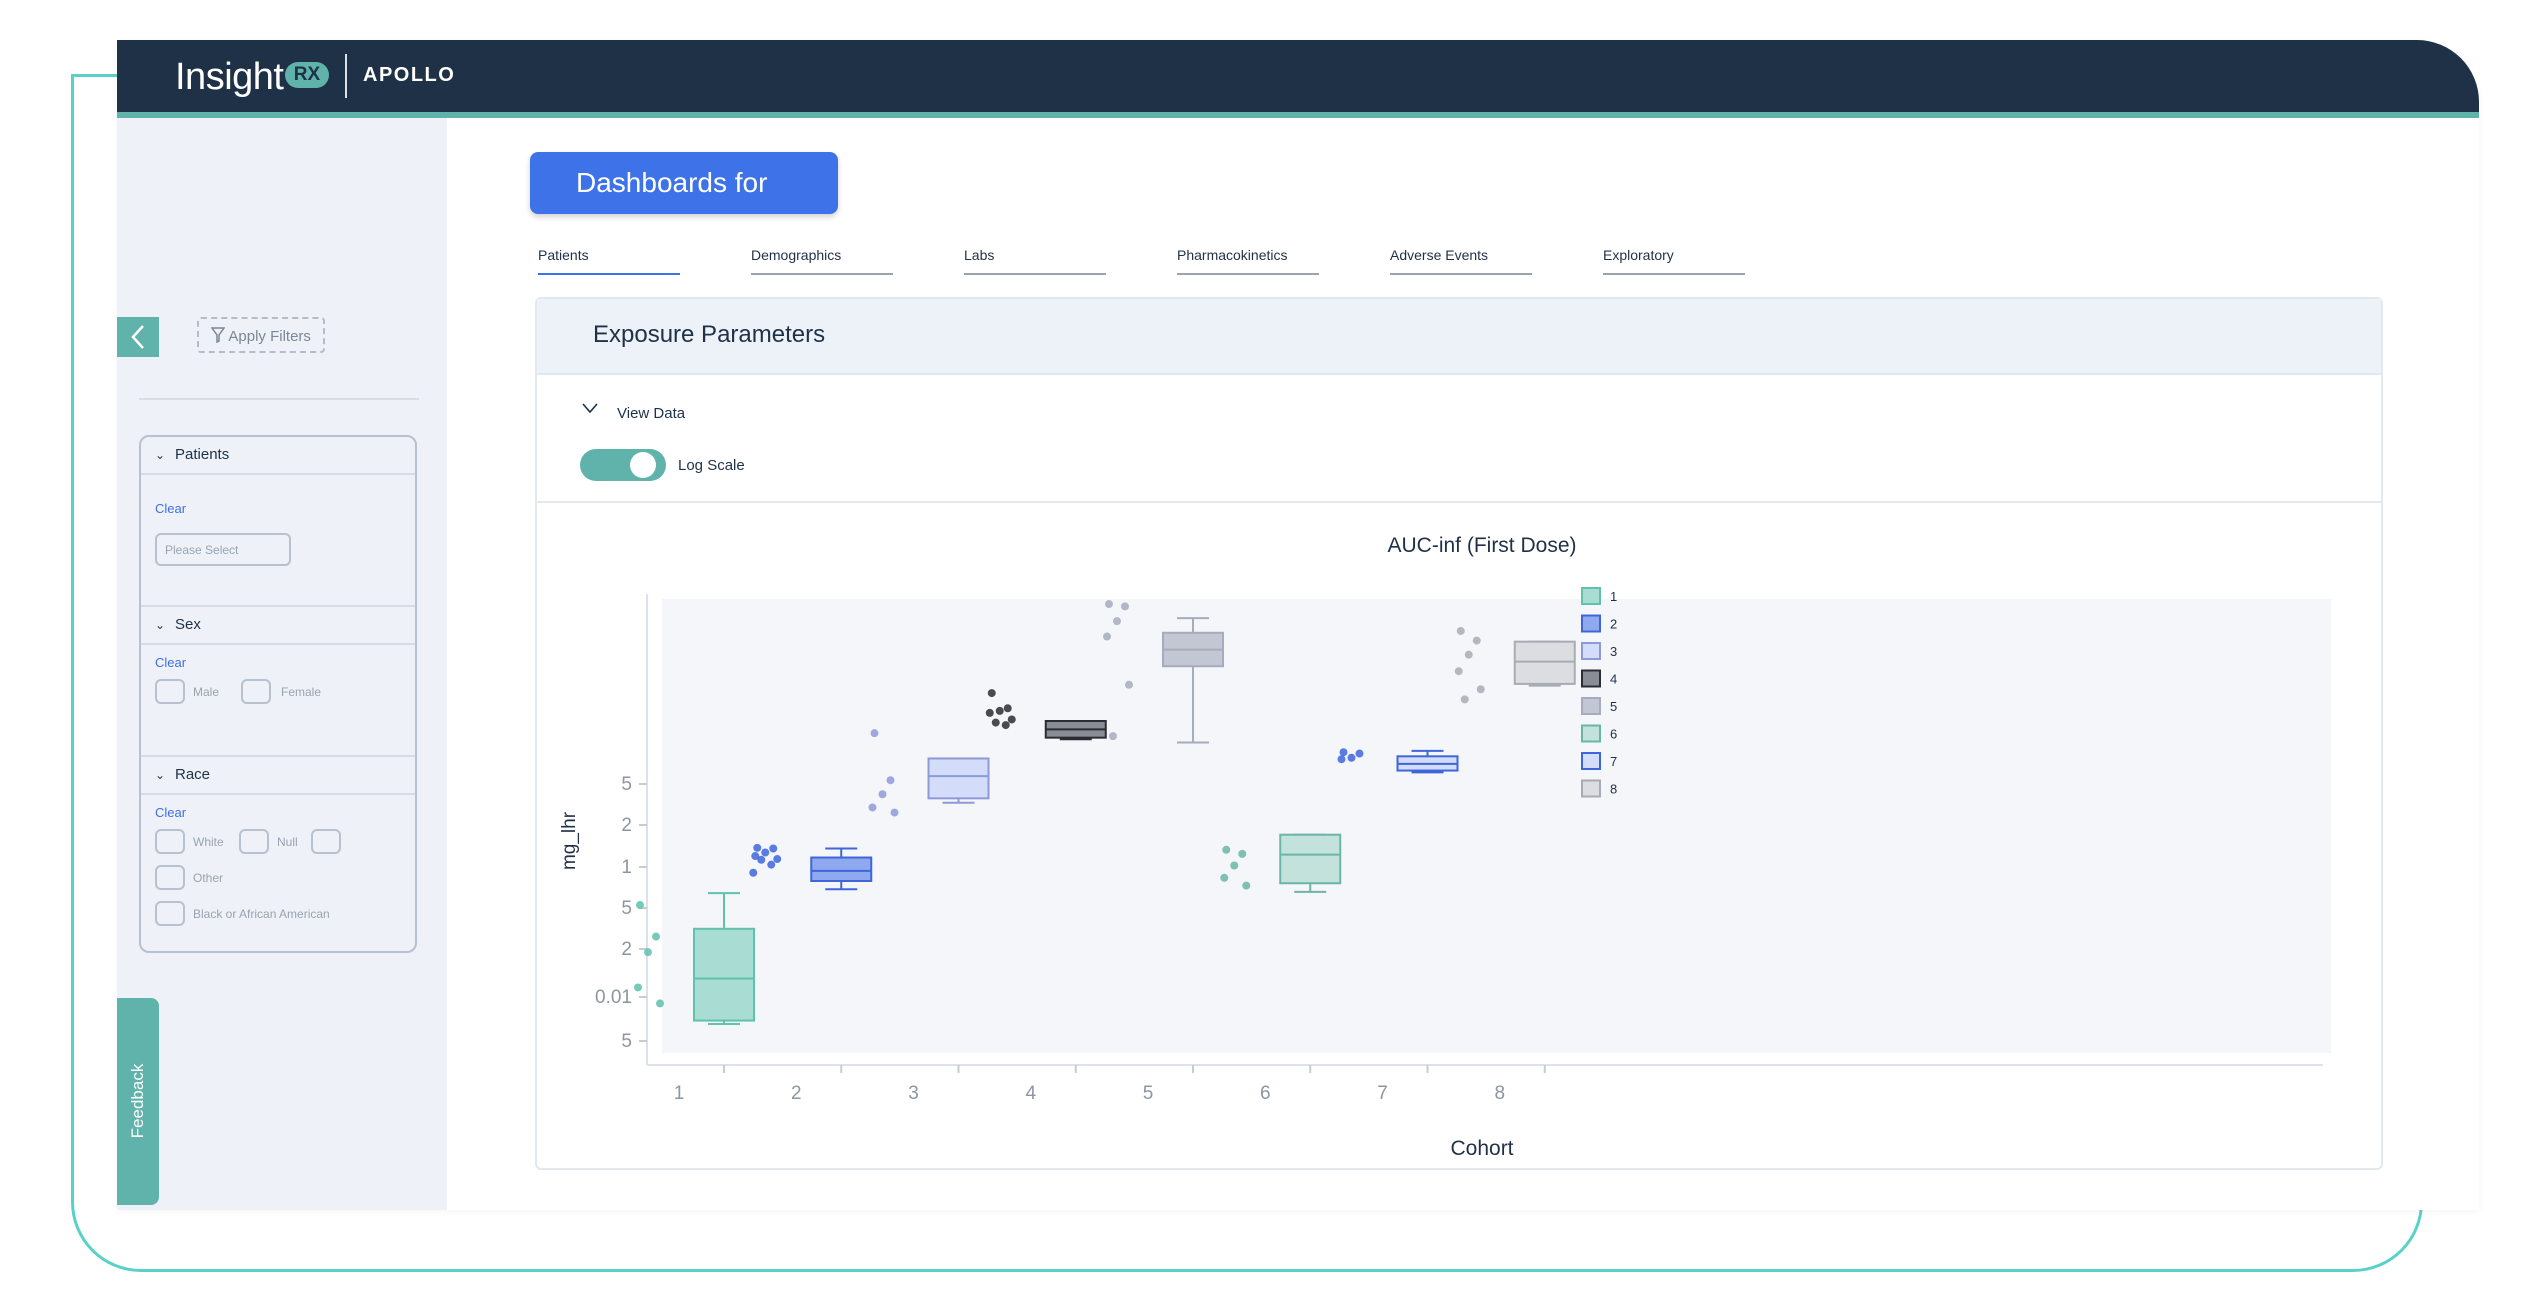 The width and height of the screenshot is (2527, 1300). What do you see at coordinates (307, 75) in the screenshot?
I see `logo-badge: RX` at bounding box center [307, 75].